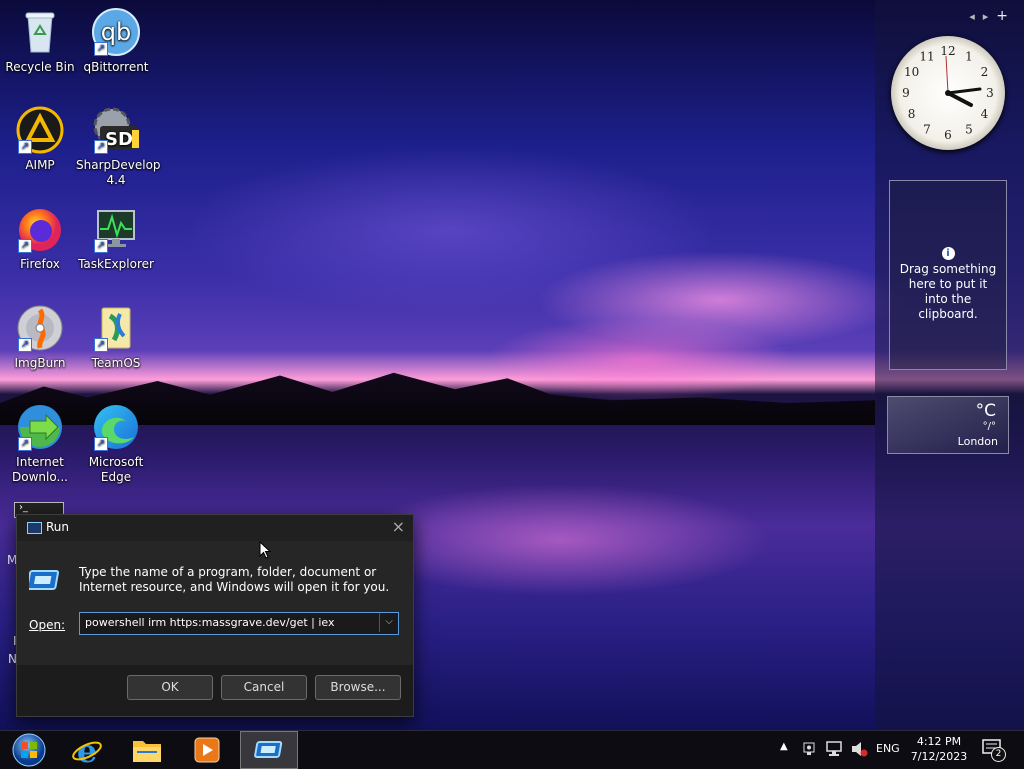  Describe the element at coordinates (512, 749) in the screenshot. I see `taskbar: e ▲ ENG 4:12 PM 7/12/2023 2` at that location.